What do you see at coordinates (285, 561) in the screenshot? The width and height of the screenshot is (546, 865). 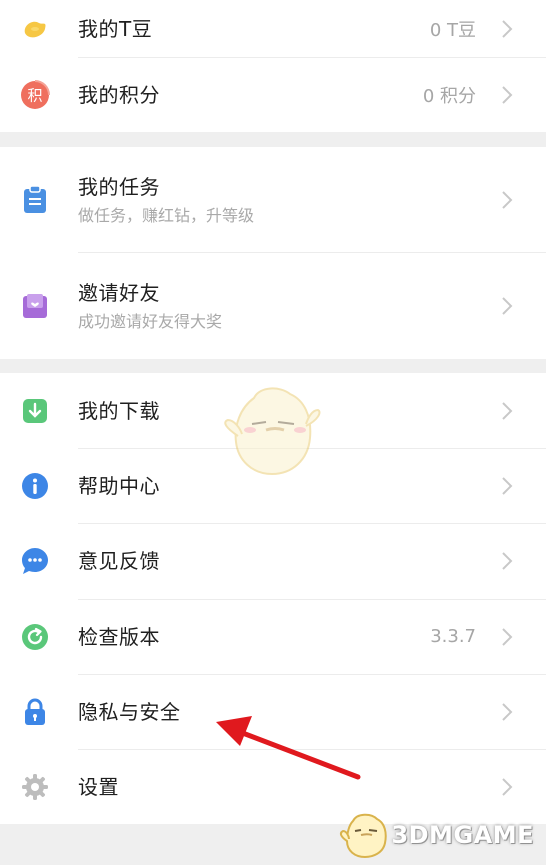 I see `feedback-texts: 意见反馈` at bounding box center [285, 561].